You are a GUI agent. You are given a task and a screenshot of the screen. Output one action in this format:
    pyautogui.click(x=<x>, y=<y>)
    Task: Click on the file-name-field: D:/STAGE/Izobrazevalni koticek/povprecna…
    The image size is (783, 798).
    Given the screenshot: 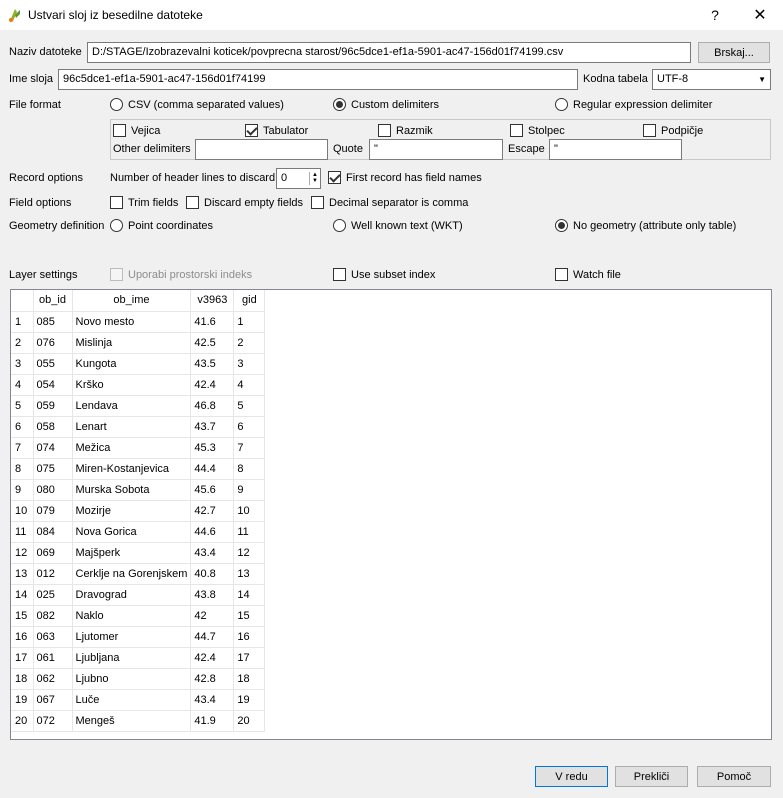 What is the action you would take?
    pyautogui.click(x=389, y=52)
    